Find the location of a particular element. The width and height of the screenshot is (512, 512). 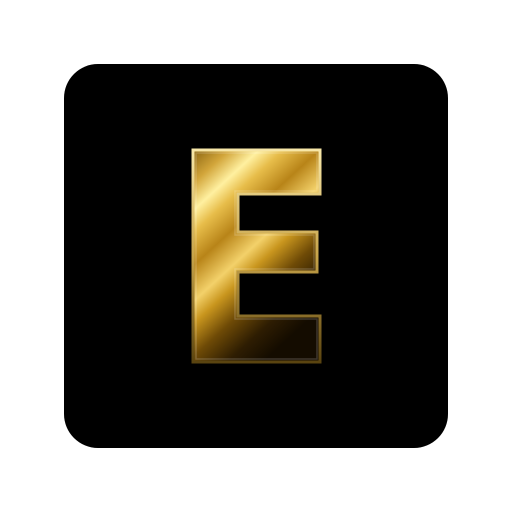

letter-e-icon is located at coordinates (256, 256).